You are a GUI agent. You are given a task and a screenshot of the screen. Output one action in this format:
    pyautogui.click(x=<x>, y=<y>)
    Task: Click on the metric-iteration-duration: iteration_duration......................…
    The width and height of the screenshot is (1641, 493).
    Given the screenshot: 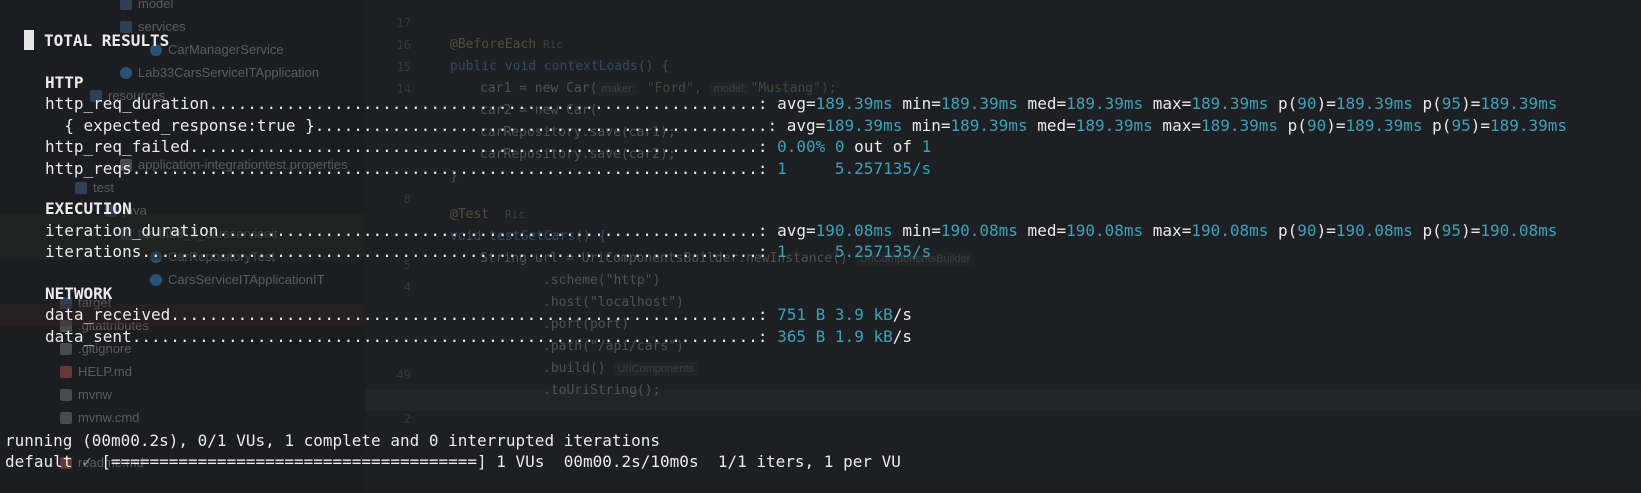 What is the action you would take?
    pyautogui.click(x=801, y=231)
    